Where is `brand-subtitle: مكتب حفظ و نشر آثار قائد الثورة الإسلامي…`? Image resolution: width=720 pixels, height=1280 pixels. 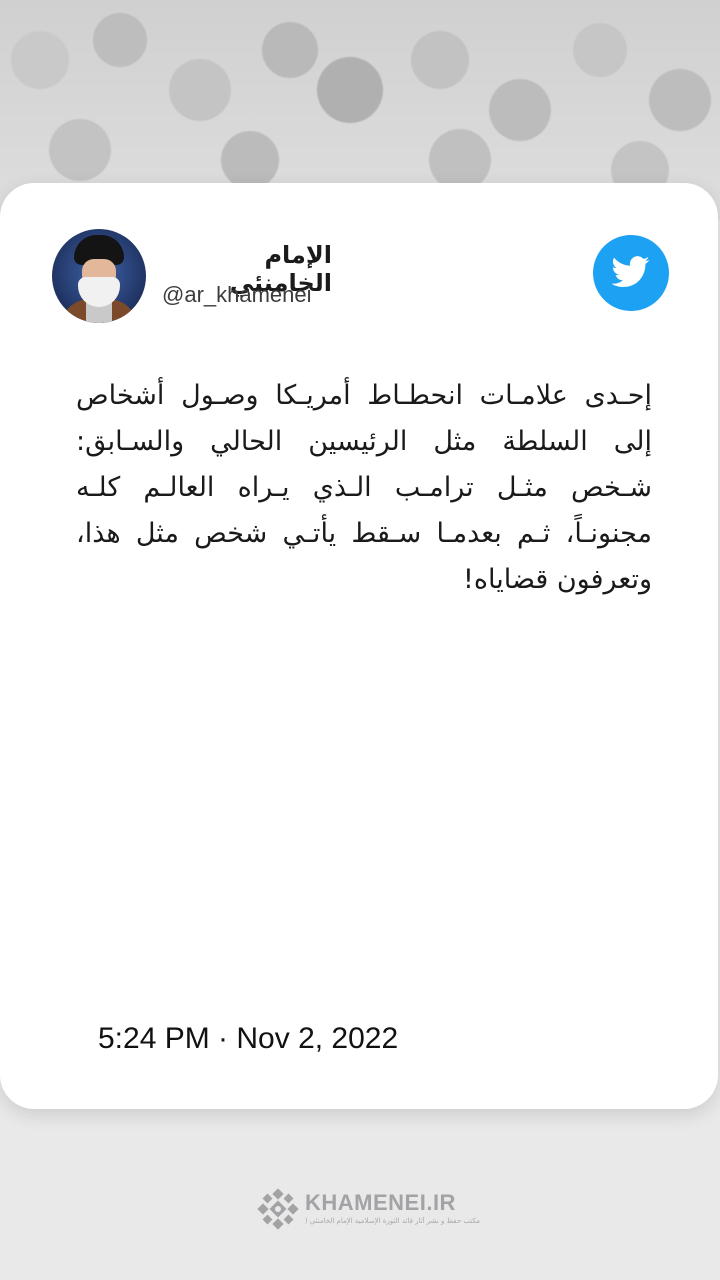 brand-subtitle: مكتب حفظ و نشر آثار قائد الثورة الإسلامي… is located at coordinates (392, 1221).